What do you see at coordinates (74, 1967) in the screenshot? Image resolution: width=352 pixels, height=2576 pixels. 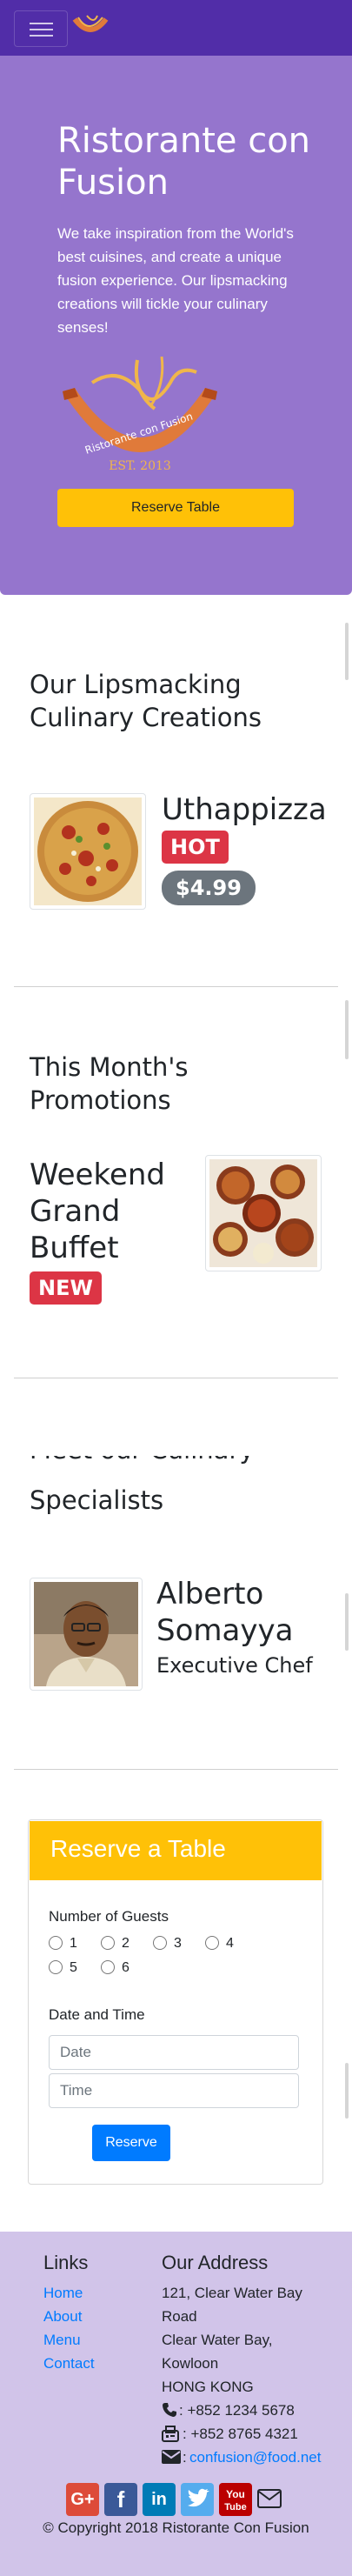 I see `guest-radio-label: 5` at bounding box center [74, 1967].